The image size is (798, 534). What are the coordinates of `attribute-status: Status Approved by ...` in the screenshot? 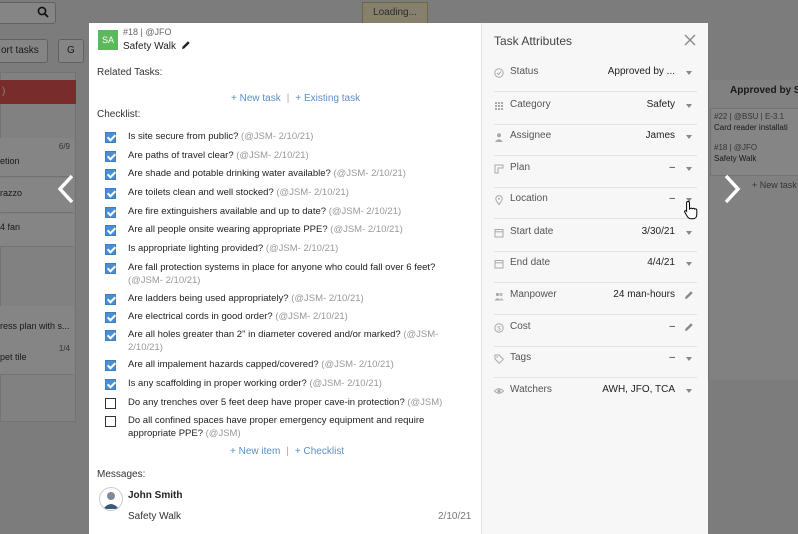 It's located at (595, 75).